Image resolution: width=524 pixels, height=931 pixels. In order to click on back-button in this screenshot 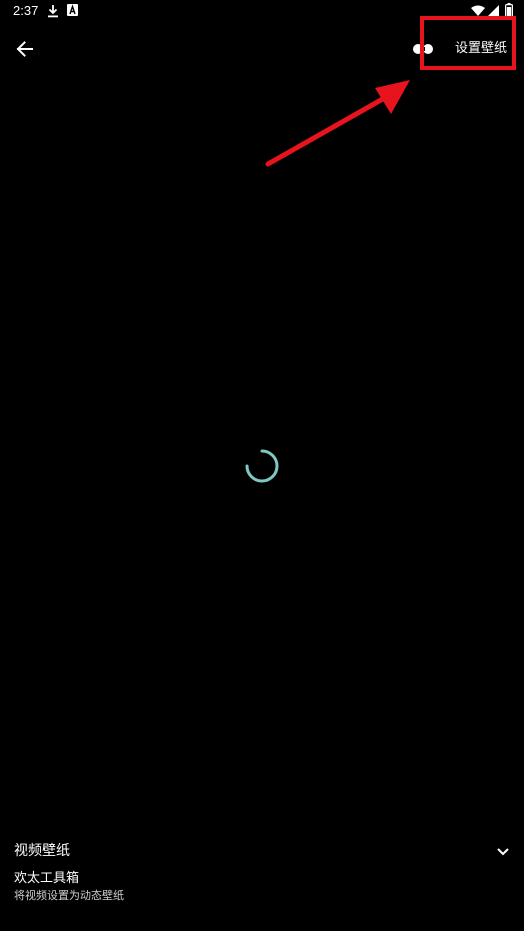, I will do `click(25, 49)`.